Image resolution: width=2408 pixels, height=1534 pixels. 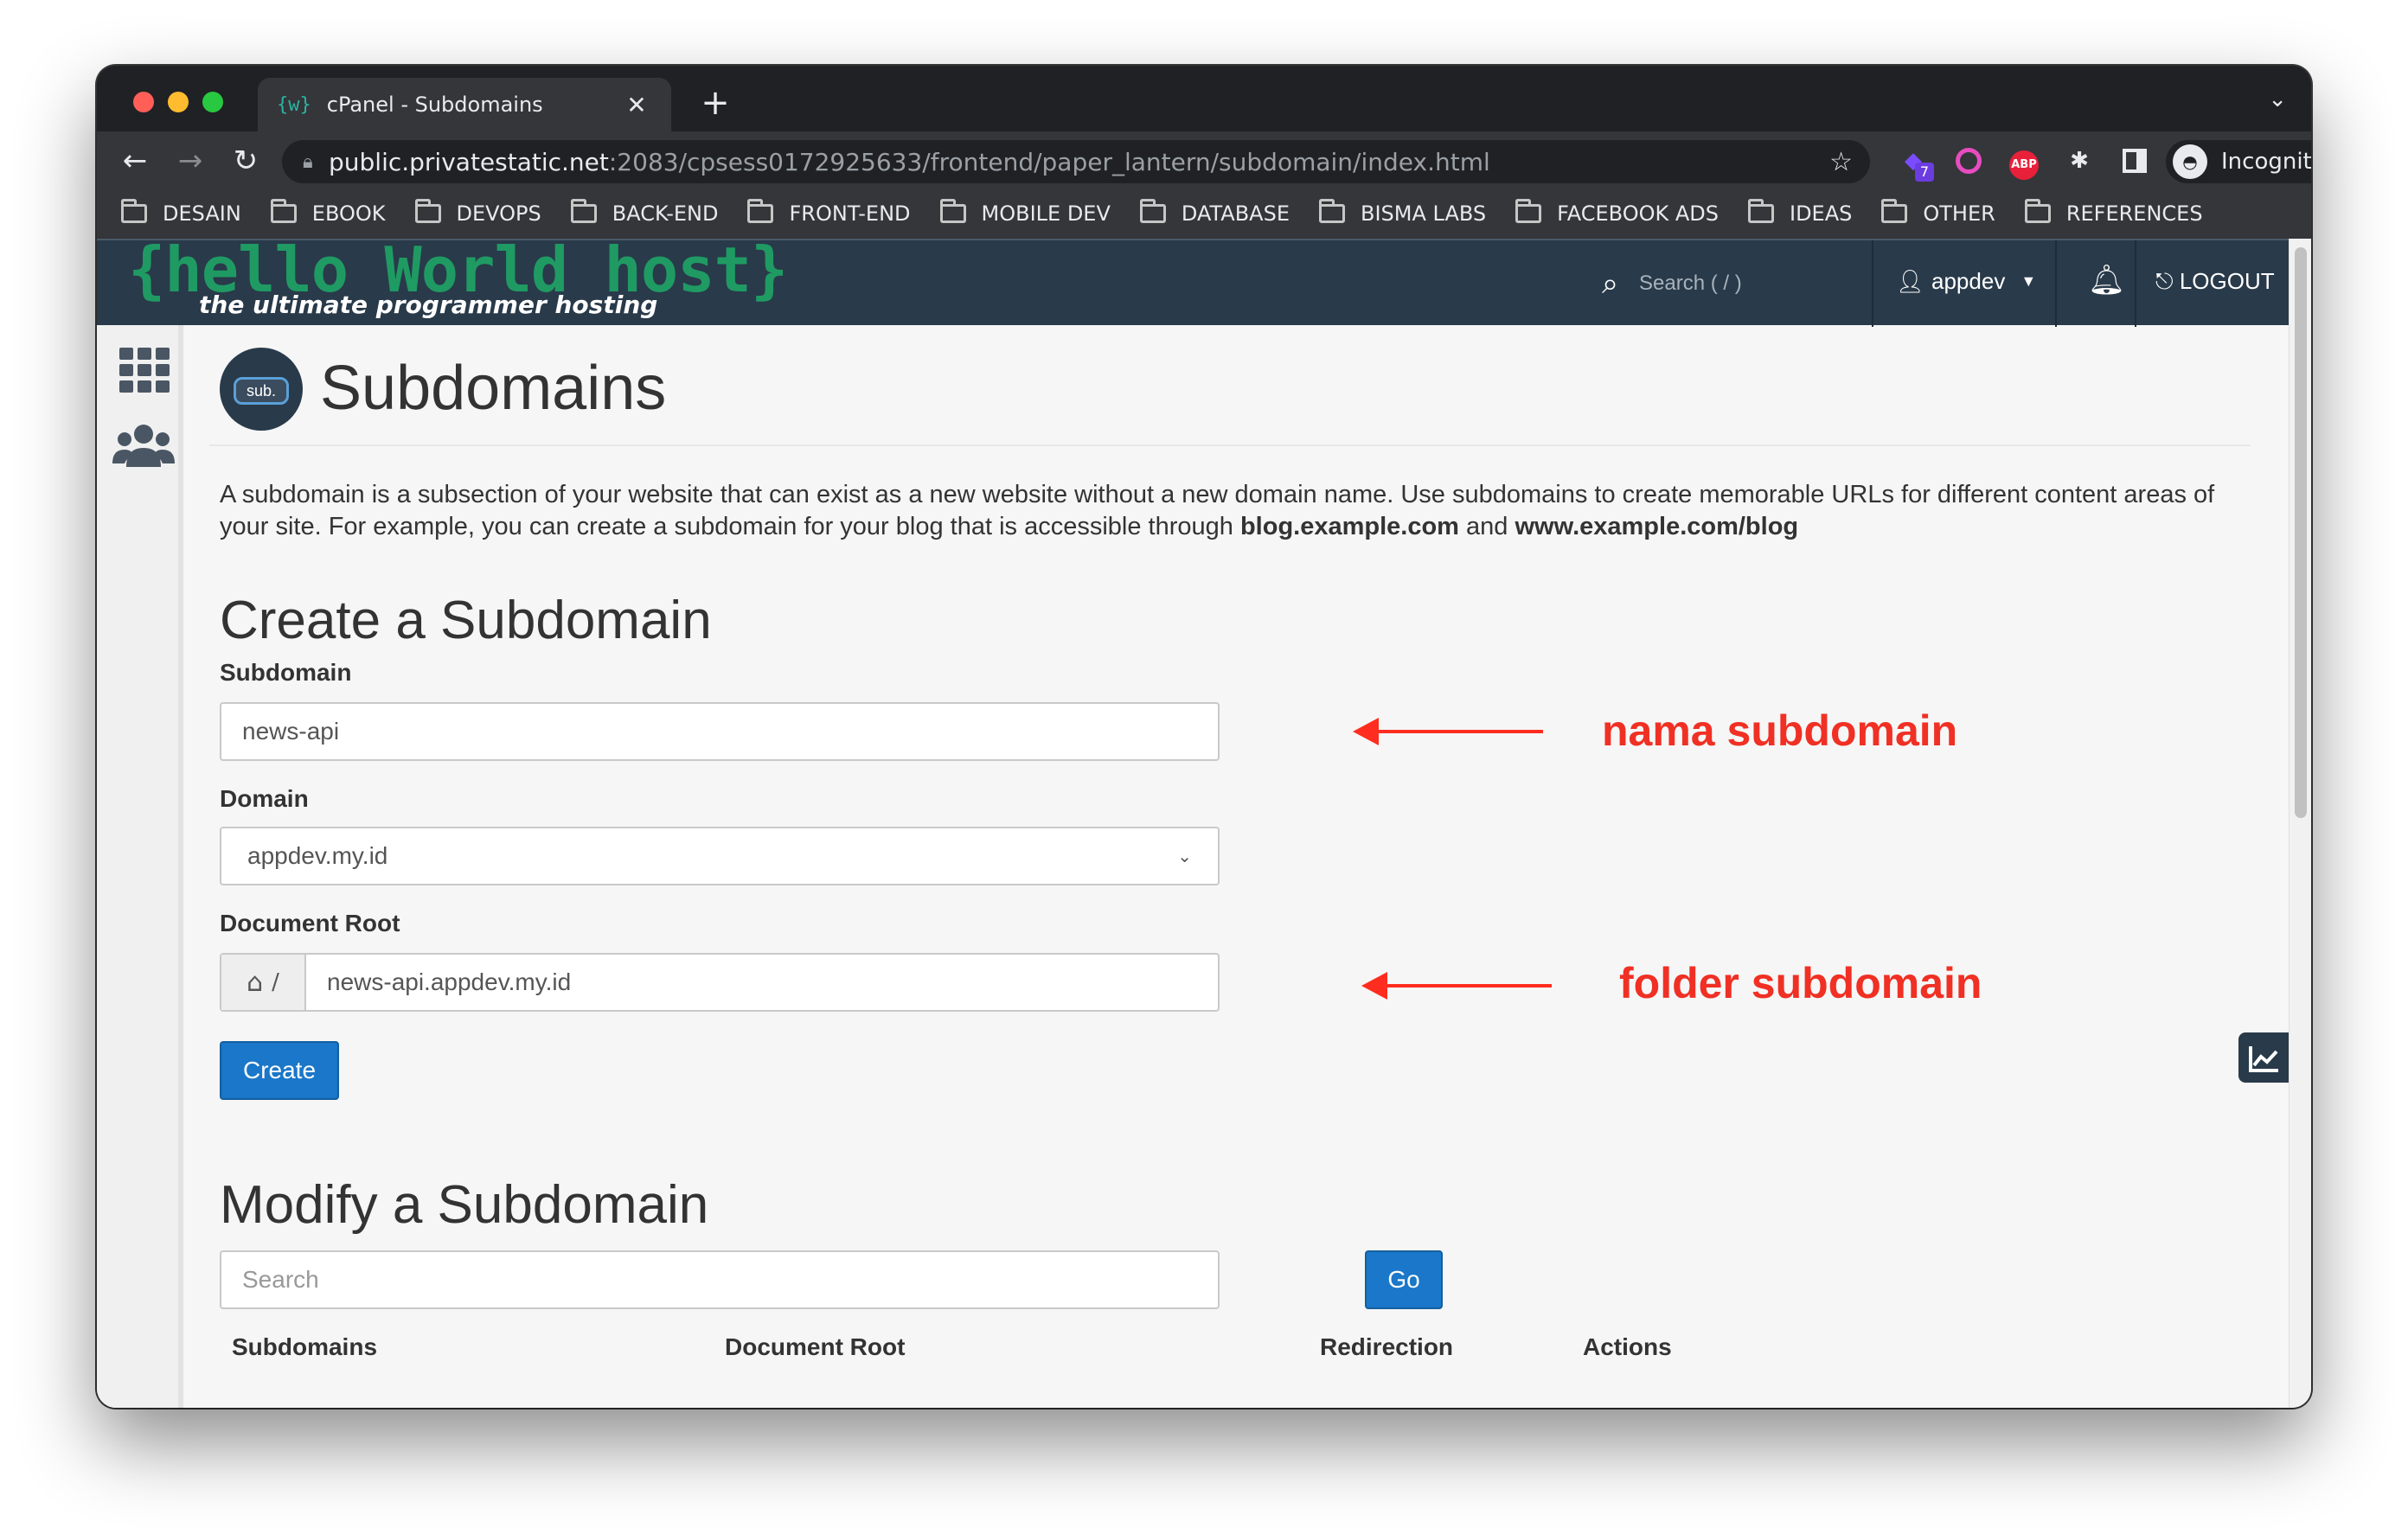 I want to click on subdomain-app-icon: sub., so click(x=261, y=389).